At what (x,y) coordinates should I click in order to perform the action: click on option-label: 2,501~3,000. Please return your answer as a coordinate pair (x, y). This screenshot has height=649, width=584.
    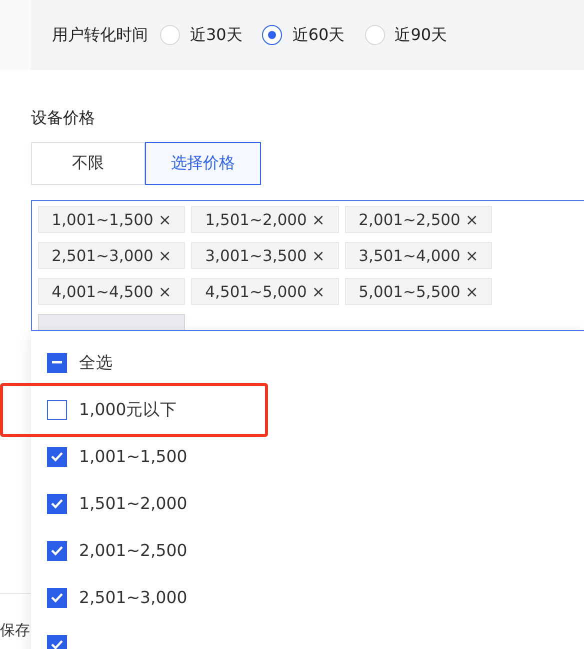
    Looking at the image, I should click on (133, 597).